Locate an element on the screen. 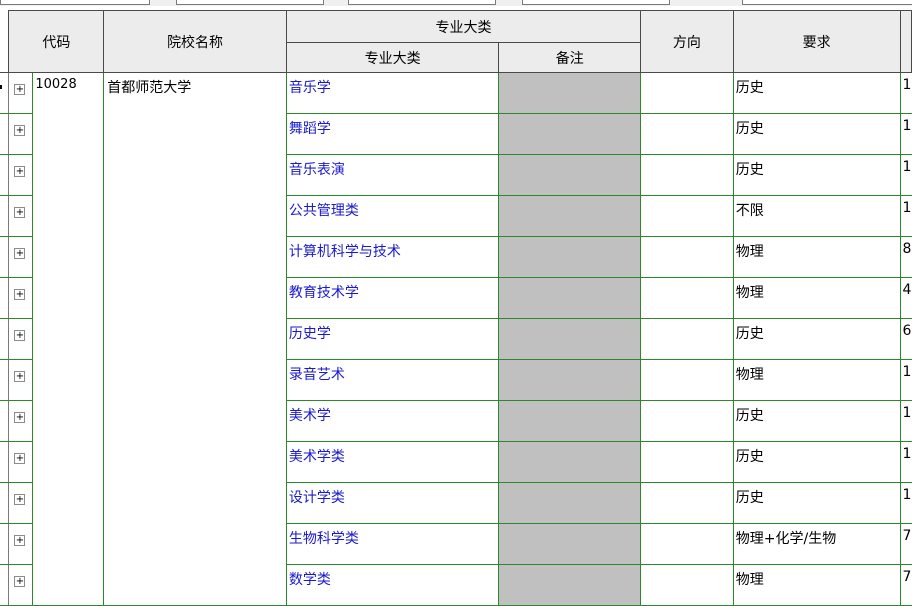 The width and height of the screenshot is (912, 606). major-cell: 公共管理类 is located at coordinates (393, 216).